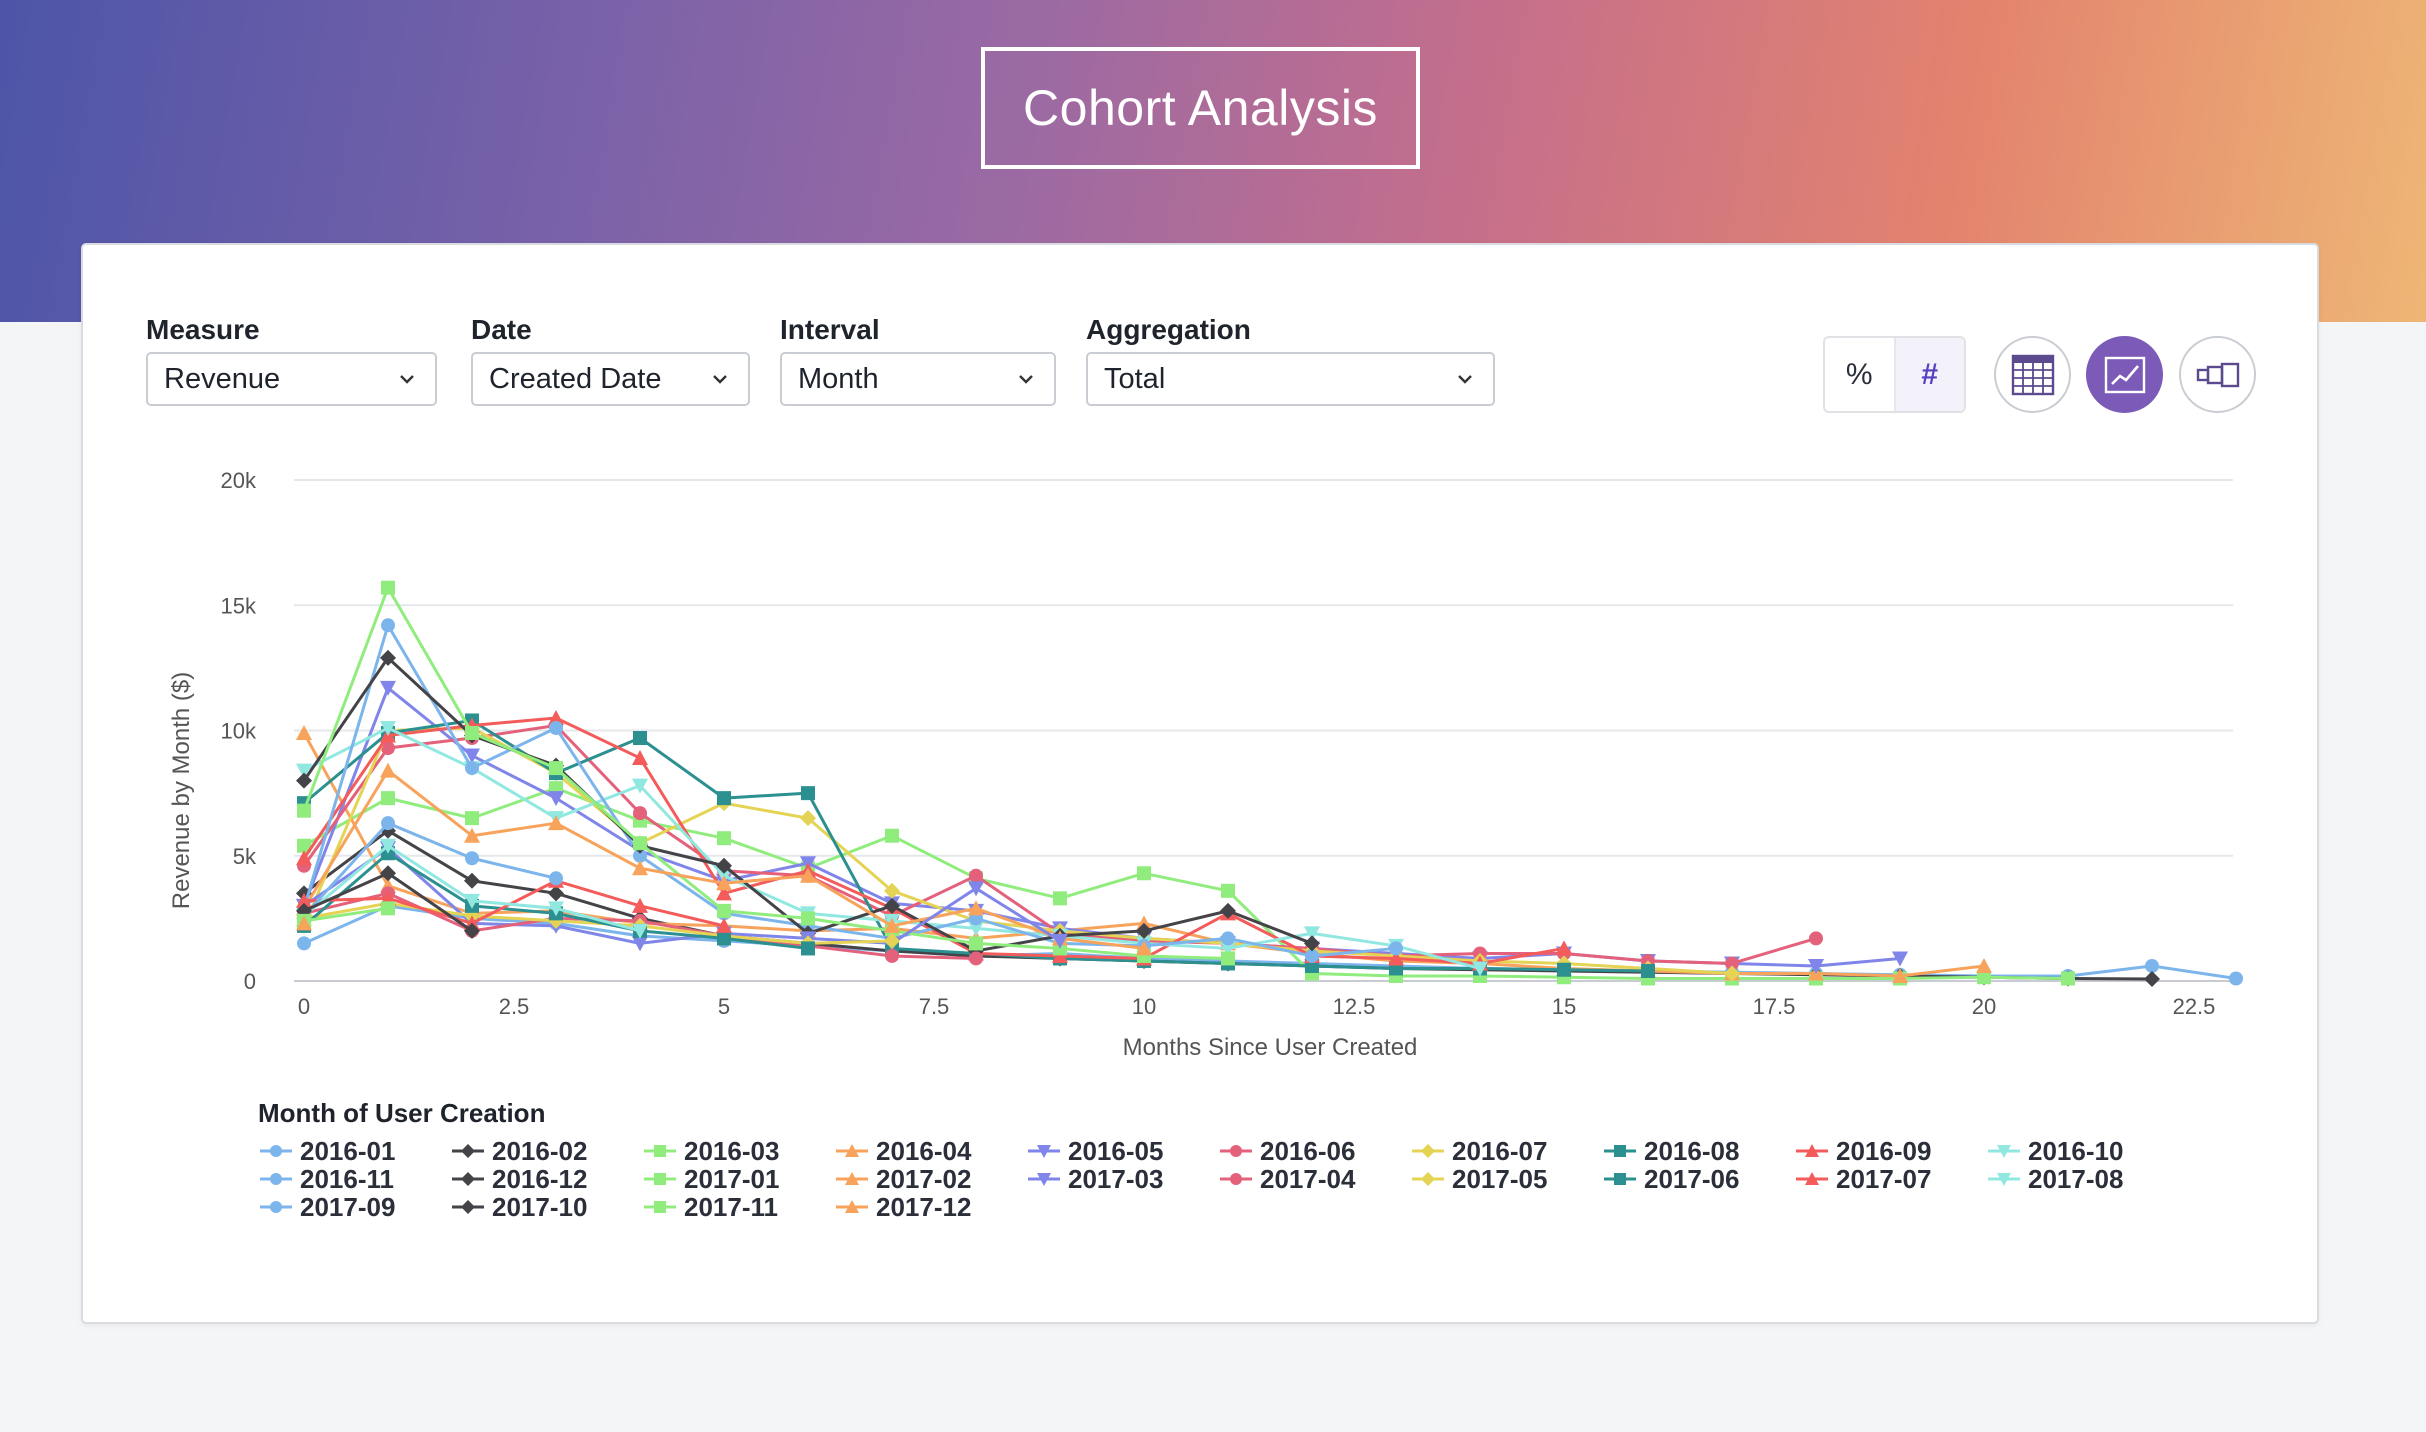 The image size is (2426, 1432). Describe the element at coordinates (354, 1207) in the screenshot. I see `legend-item: 2017-09` at that location.